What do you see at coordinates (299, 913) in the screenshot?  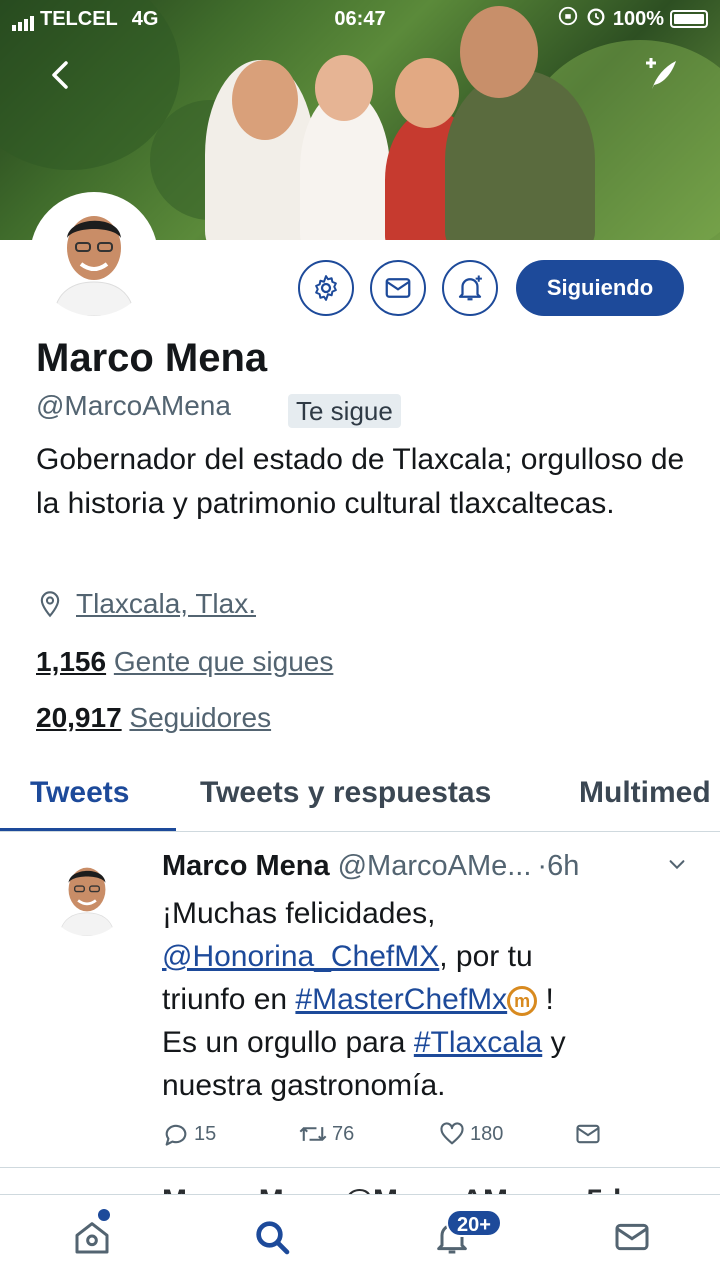 I see `tweet-text-part: ¡Muchas felicidades,` at bounding box center [299, 913].